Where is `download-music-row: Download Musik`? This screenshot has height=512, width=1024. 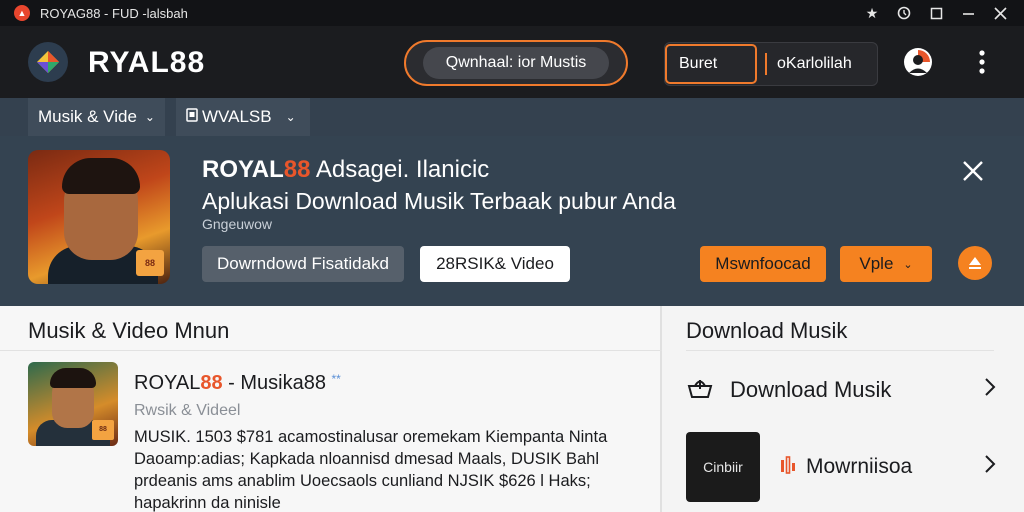 download-music-row: Download Musik is located at coordinates (841, 390).